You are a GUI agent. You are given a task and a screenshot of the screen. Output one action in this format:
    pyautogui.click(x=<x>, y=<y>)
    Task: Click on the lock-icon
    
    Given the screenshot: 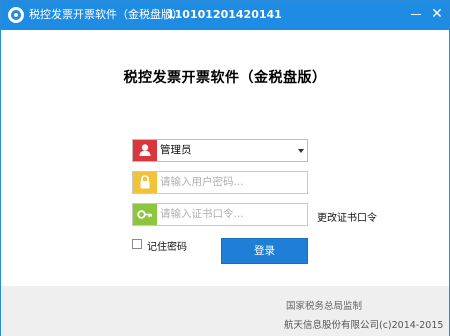 What is the action you would take?
    pyautogui.click(x=145, y=182)
    